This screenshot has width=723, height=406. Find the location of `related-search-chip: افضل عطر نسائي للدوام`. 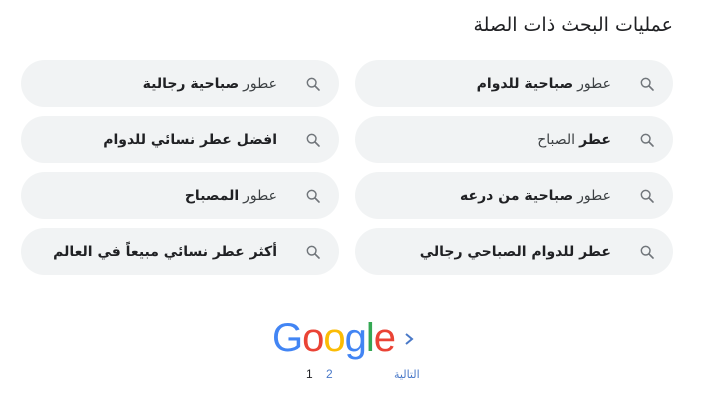

related-search-chip: افضل عطر نسائي للدوام is located at coordinates (180, 139).